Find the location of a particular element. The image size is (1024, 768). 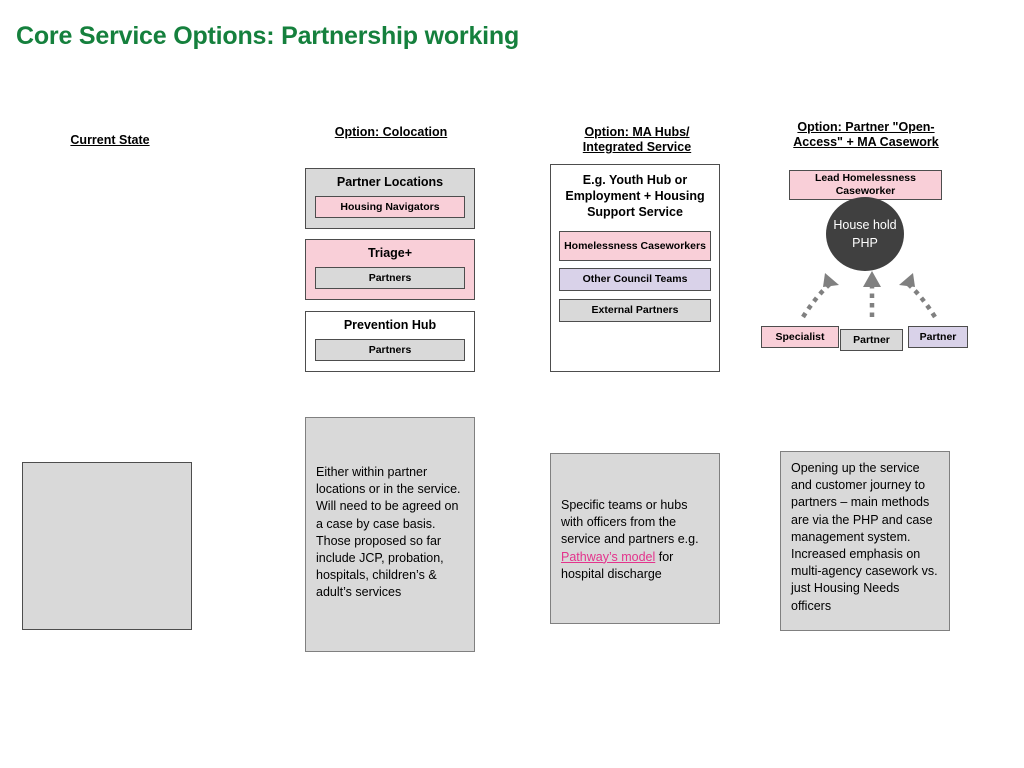

colocation-box-title: Prevention Hub is located at coordinates (390, 325).